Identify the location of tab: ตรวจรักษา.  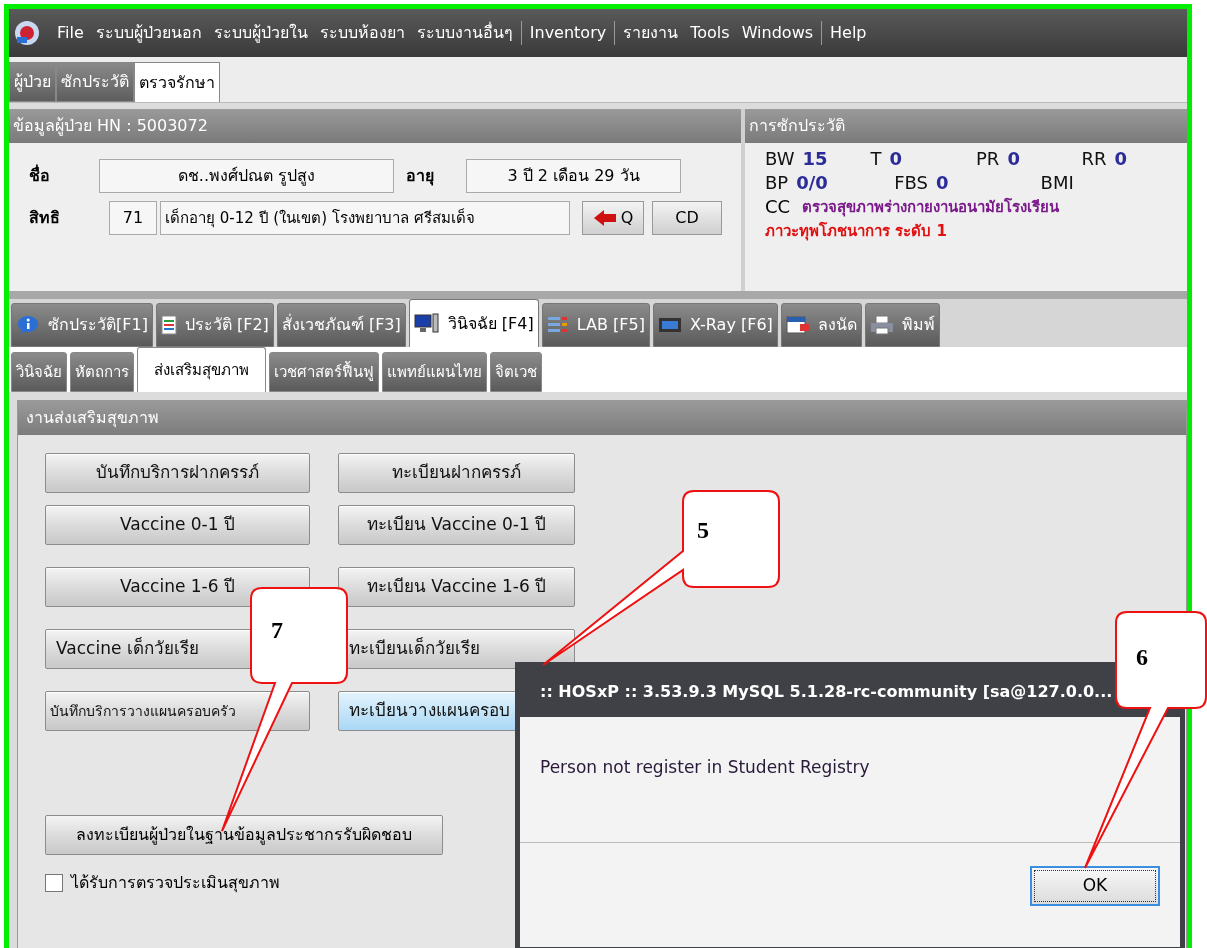
(177, 82).